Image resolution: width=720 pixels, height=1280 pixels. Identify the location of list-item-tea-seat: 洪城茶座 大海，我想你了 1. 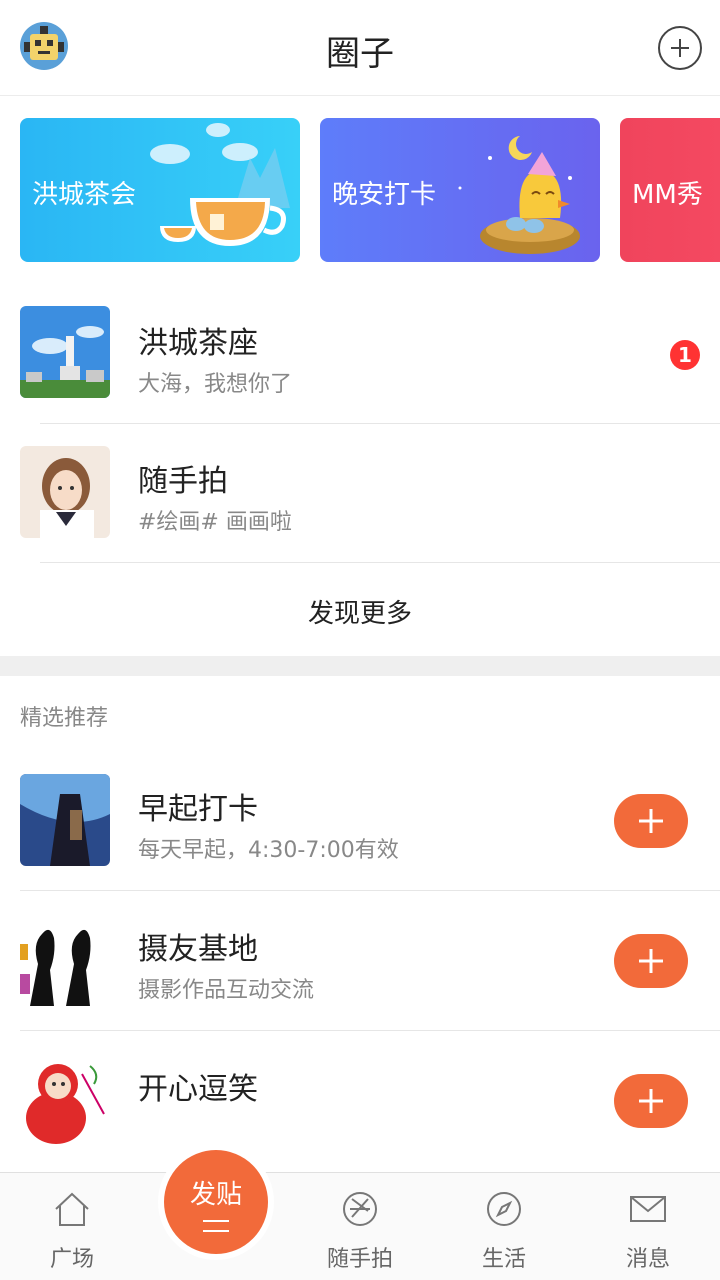
(360, 360).